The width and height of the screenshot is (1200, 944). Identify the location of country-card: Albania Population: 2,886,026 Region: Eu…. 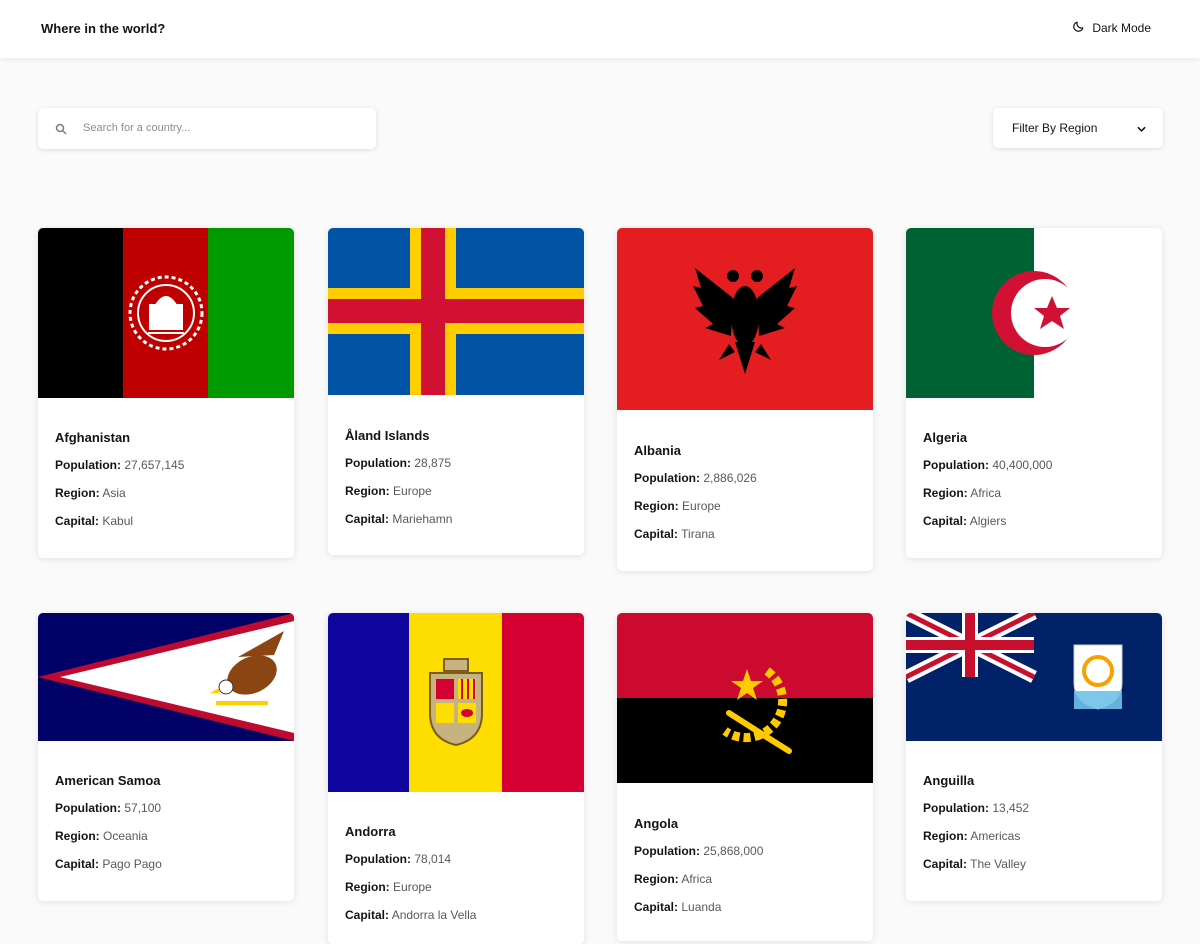
(745, 399).